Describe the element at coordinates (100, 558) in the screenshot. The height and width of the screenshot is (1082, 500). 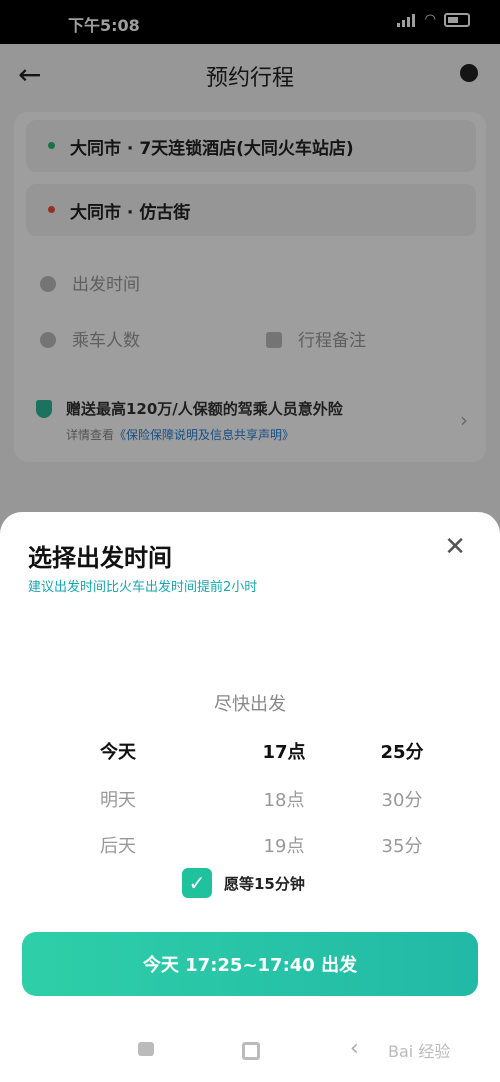
I see `sheet-title: 选择出发时间` at that location.